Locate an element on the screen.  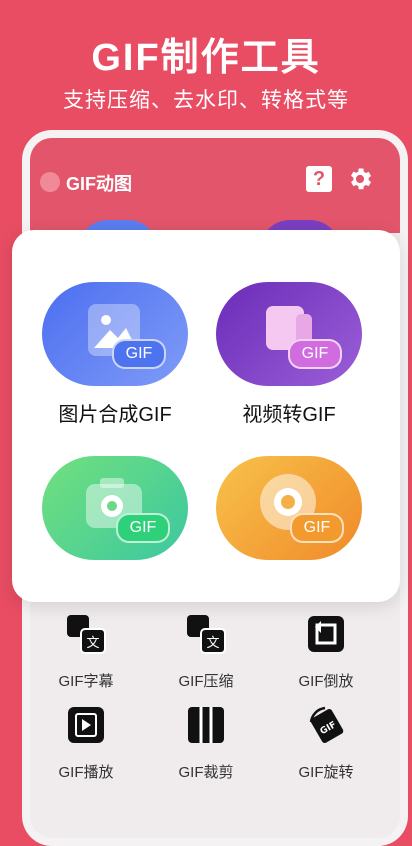
image-to-gif-tile: GIF is located at coordinates (115, 334).